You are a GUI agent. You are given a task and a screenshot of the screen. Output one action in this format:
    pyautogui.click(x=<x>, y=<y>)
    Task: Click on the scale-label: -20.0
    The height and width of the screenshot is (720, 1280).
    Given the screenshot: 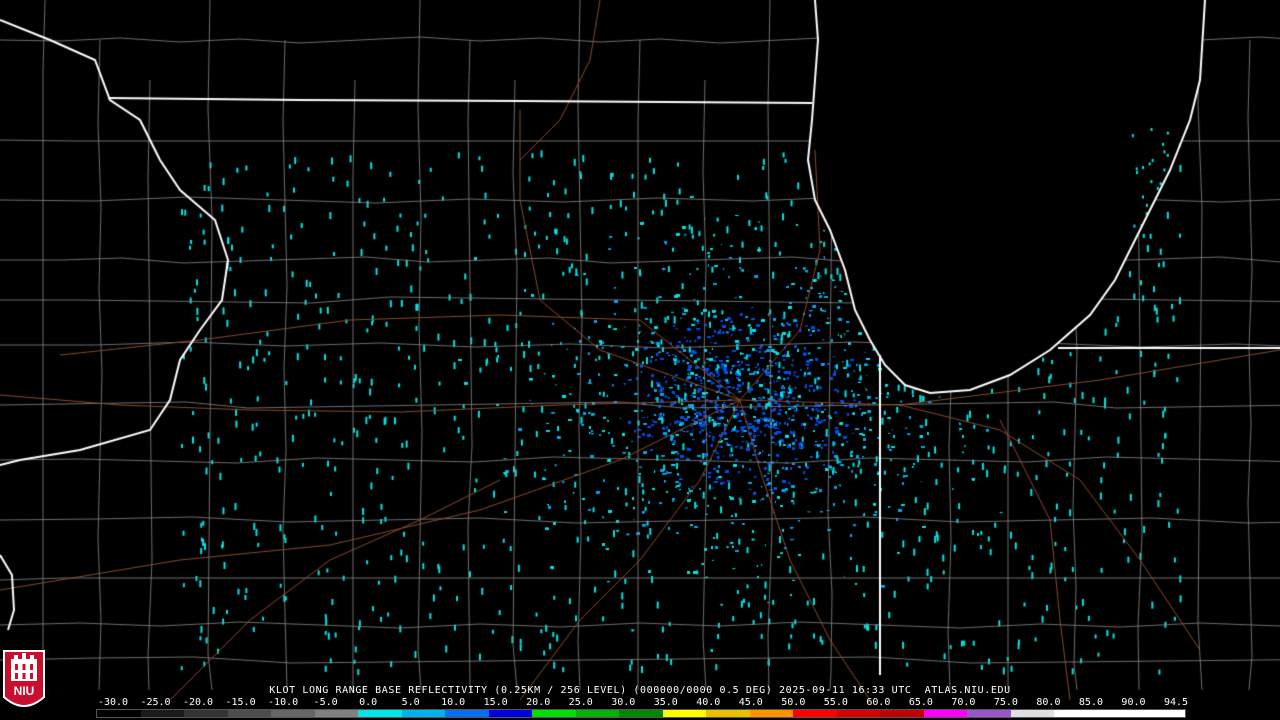 What is the action you would take?
    pyautogui.click(x=198, y=702)
    